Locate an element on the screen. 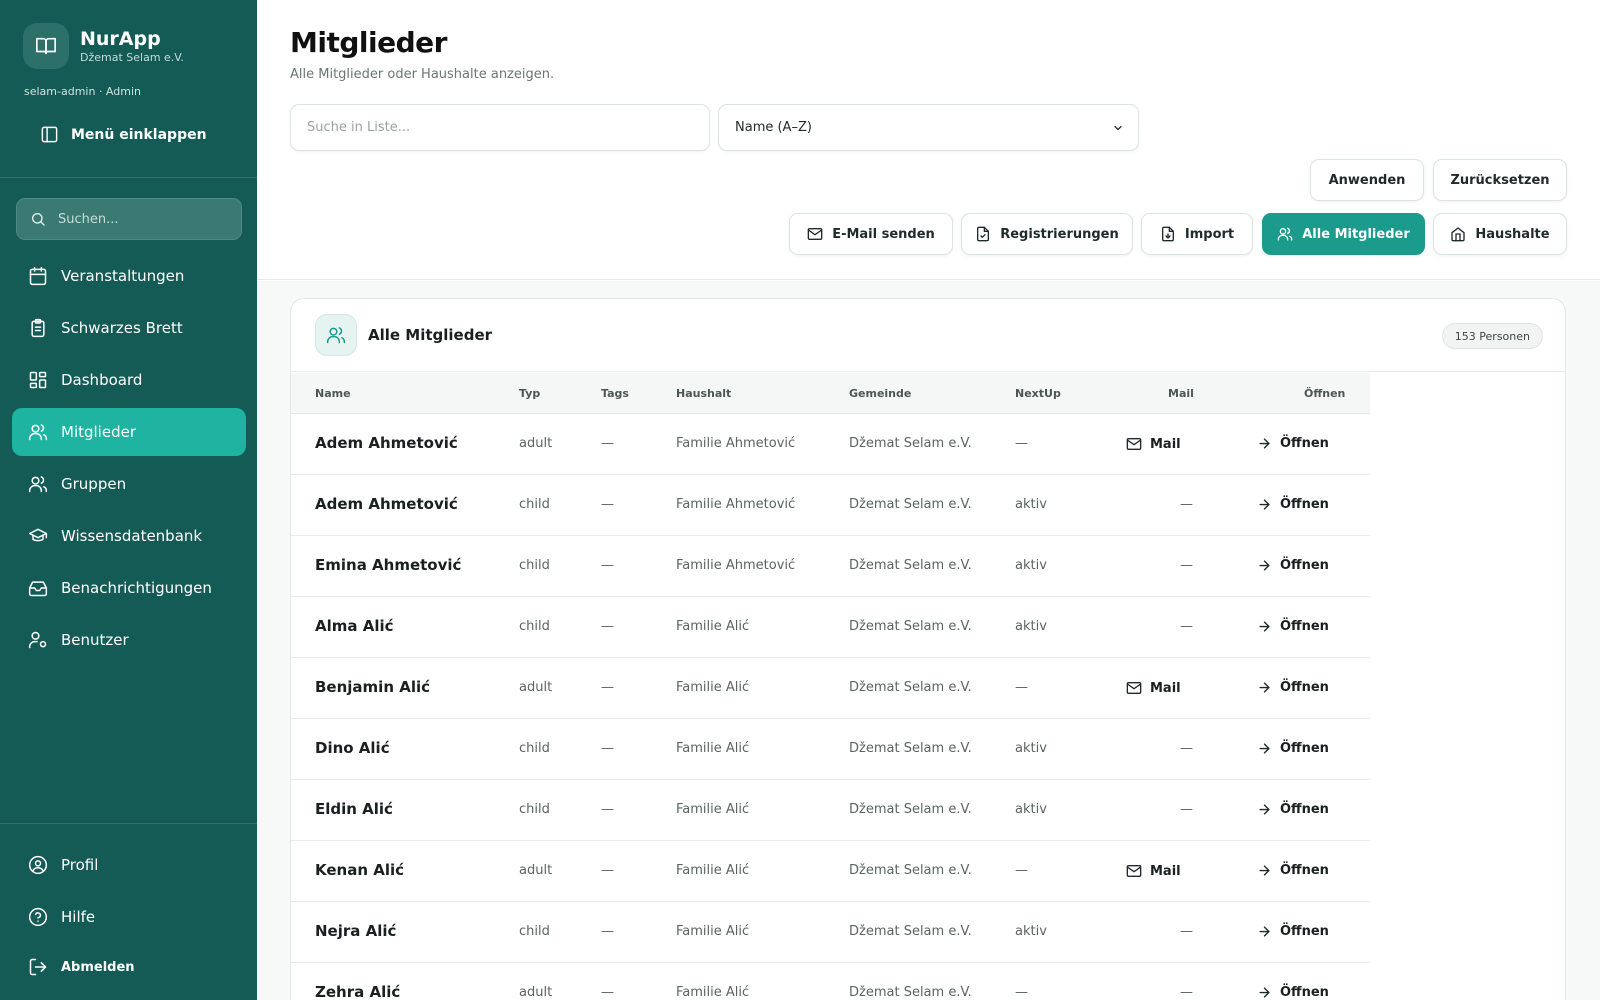 Image resolution: width=1600 pixels, height=1000 pixels. registrations-button: Registrierungen is located at coordinates (1047, 234).